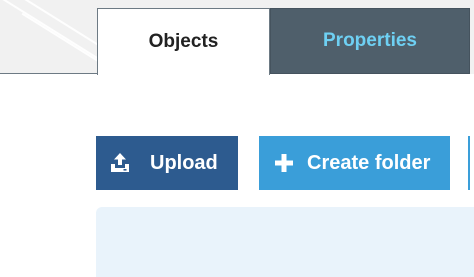  What do you see at coordinates (472, 41) in the screenshot?
I see `tab-bar-edge` at bounding box center [472, 41].